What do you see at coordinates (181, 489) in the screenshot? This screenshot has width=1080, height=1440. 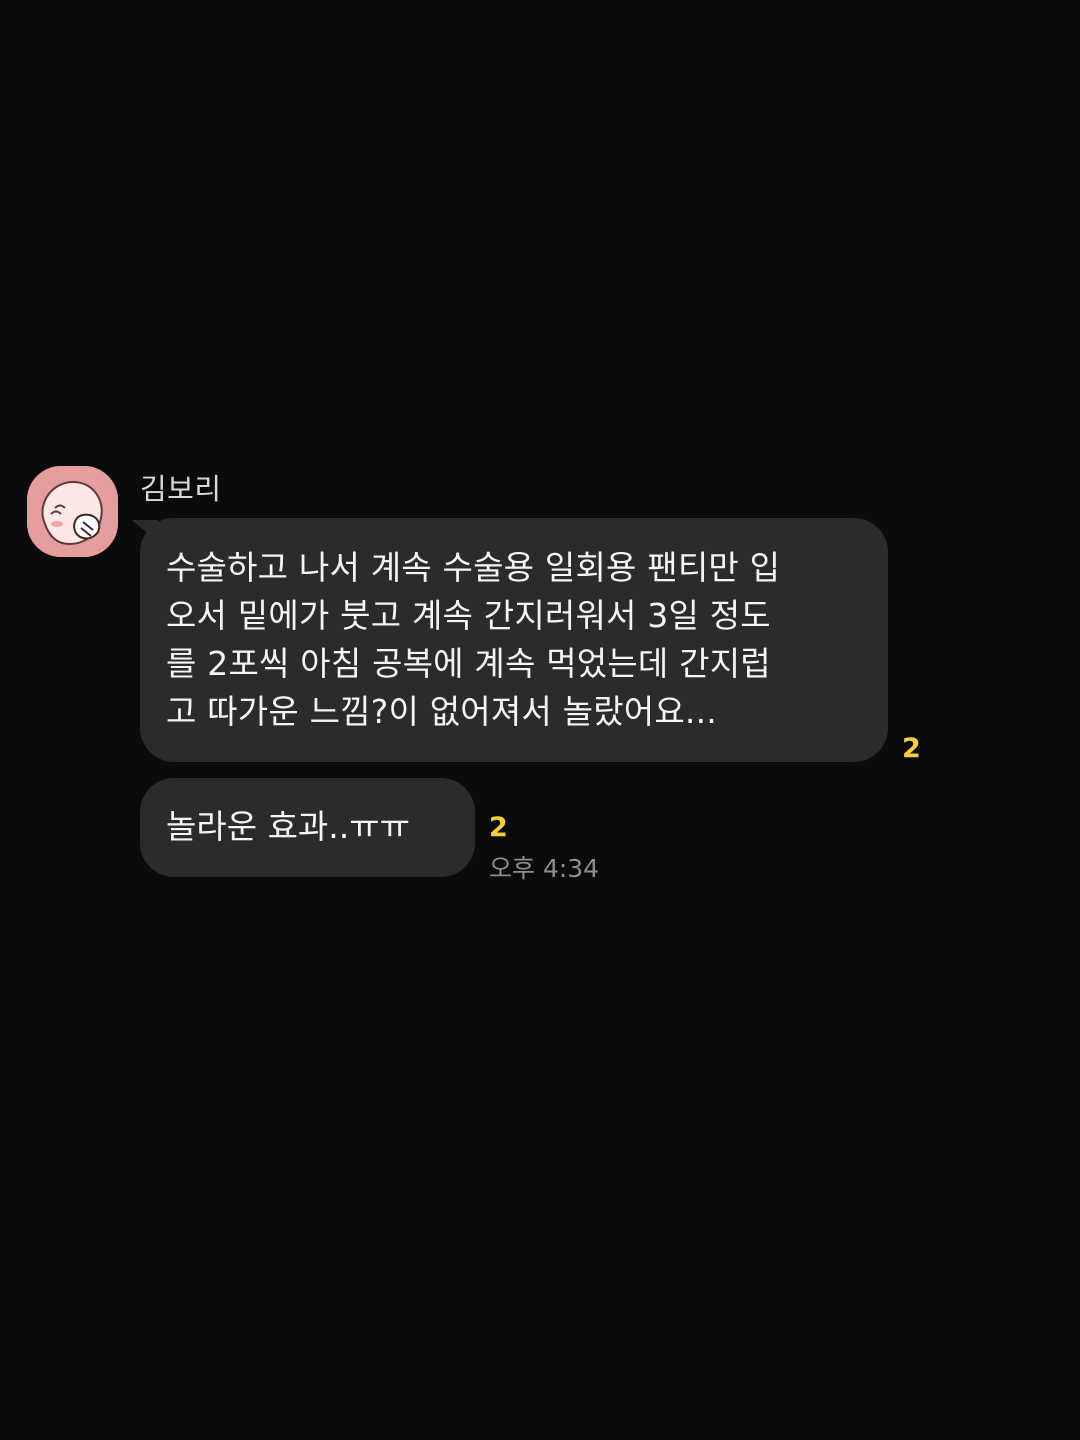 I see `sender-name: 김보리` at bounding box center [181, 489].